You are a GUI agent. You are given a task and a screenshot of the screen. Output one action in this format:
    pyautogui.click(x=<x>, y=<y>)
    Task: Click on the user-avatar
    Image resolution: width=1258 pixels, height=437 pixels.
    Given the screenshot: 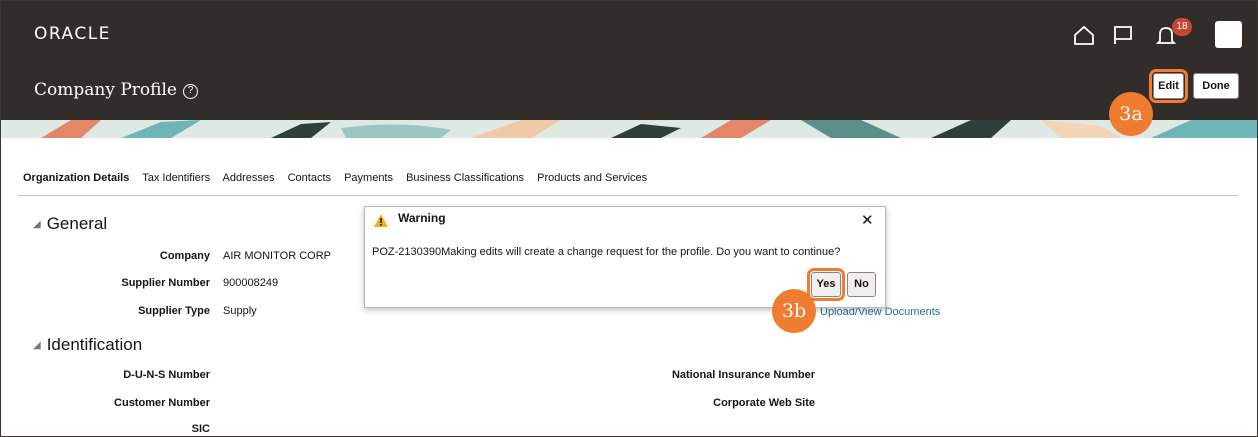 What is the action you would take?
    pyautogui.click(x=1228, y=34)
    